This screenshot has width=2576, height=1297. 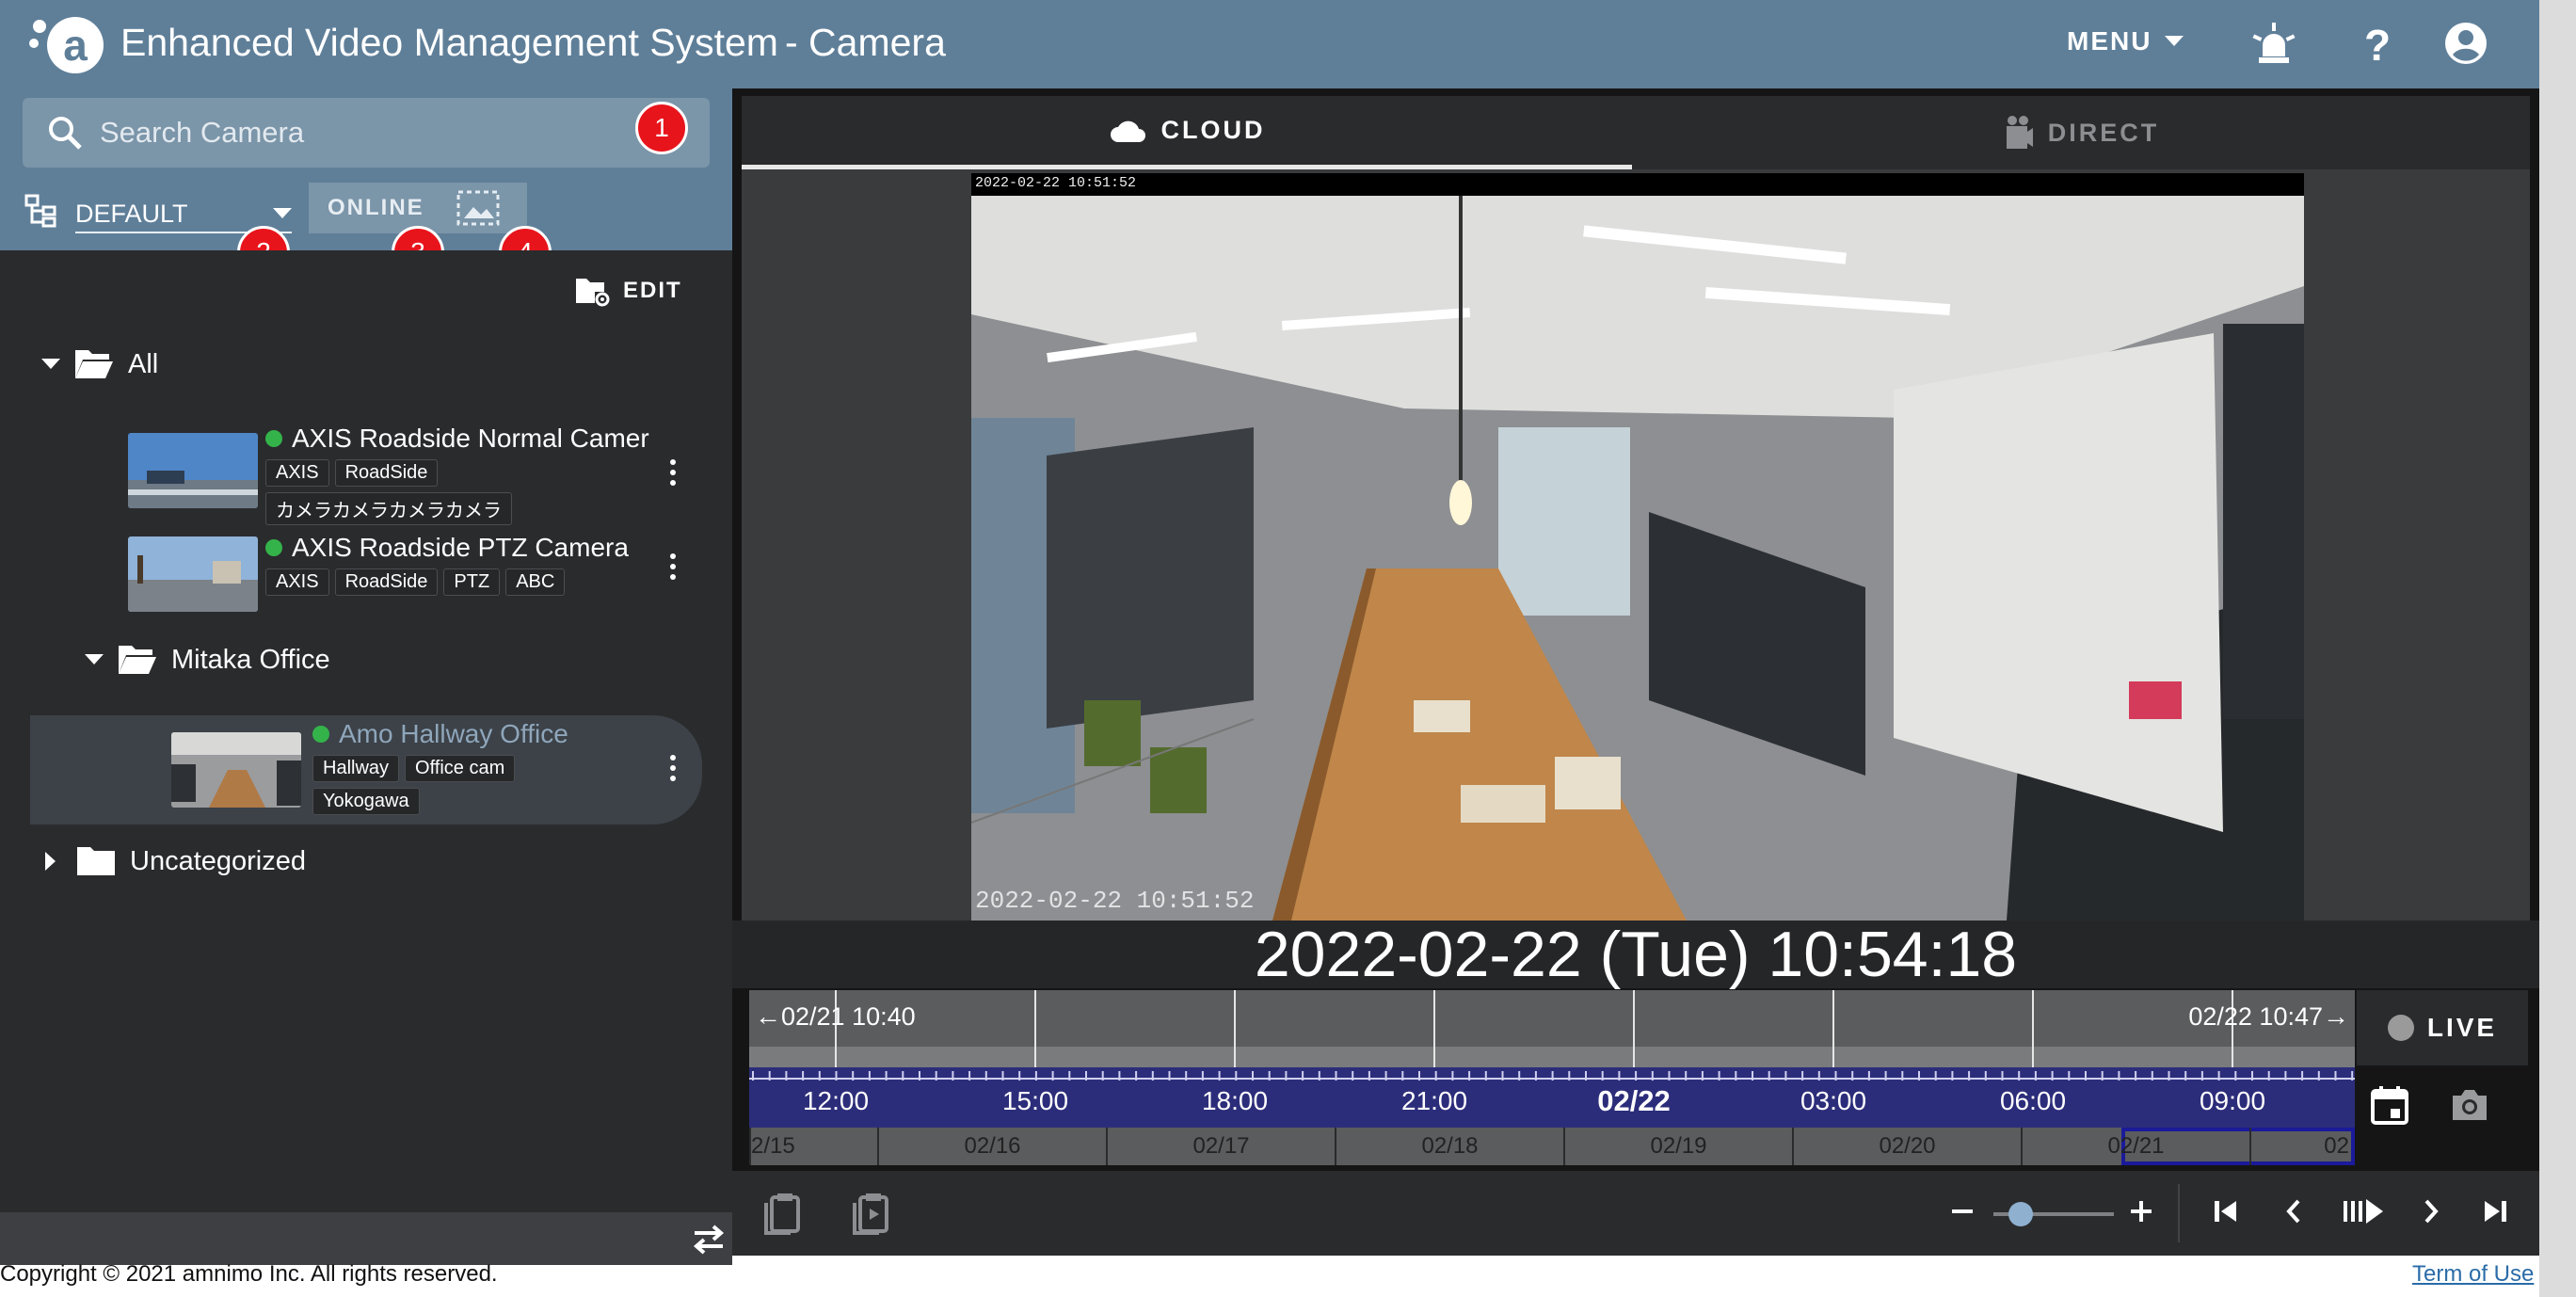 What do you see at coordinates (1635, 954) in the screenshot?
I see `current-playback-time: 2022-02-22 (Tue) 10:54:18` at bounding box center [1635, 954].